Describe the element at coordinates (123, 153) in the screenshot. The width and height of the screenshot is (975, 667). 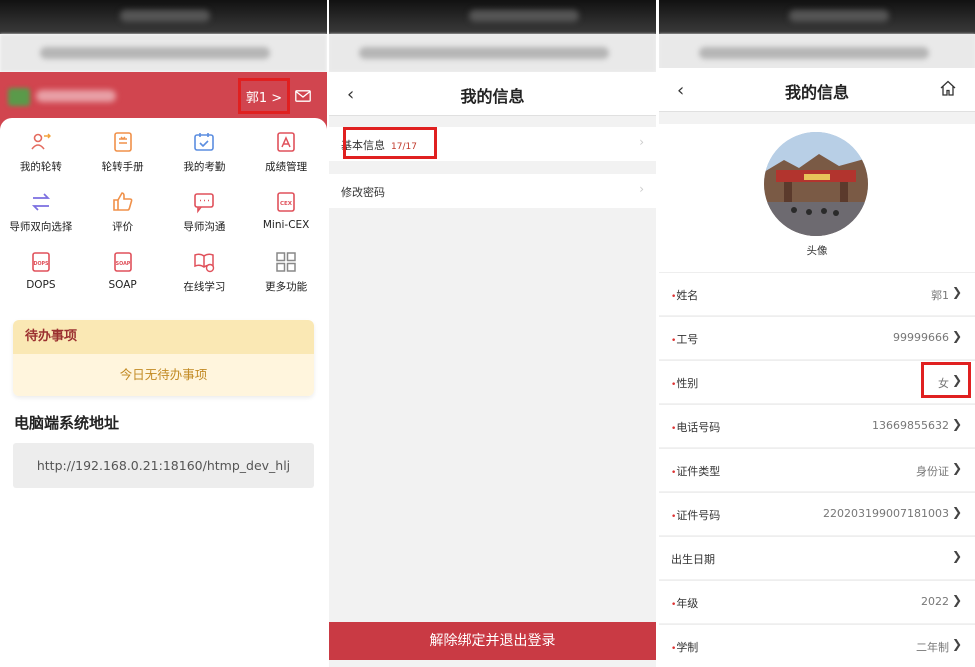
I see `grid-item-handbook: 轮转手册` at that location.